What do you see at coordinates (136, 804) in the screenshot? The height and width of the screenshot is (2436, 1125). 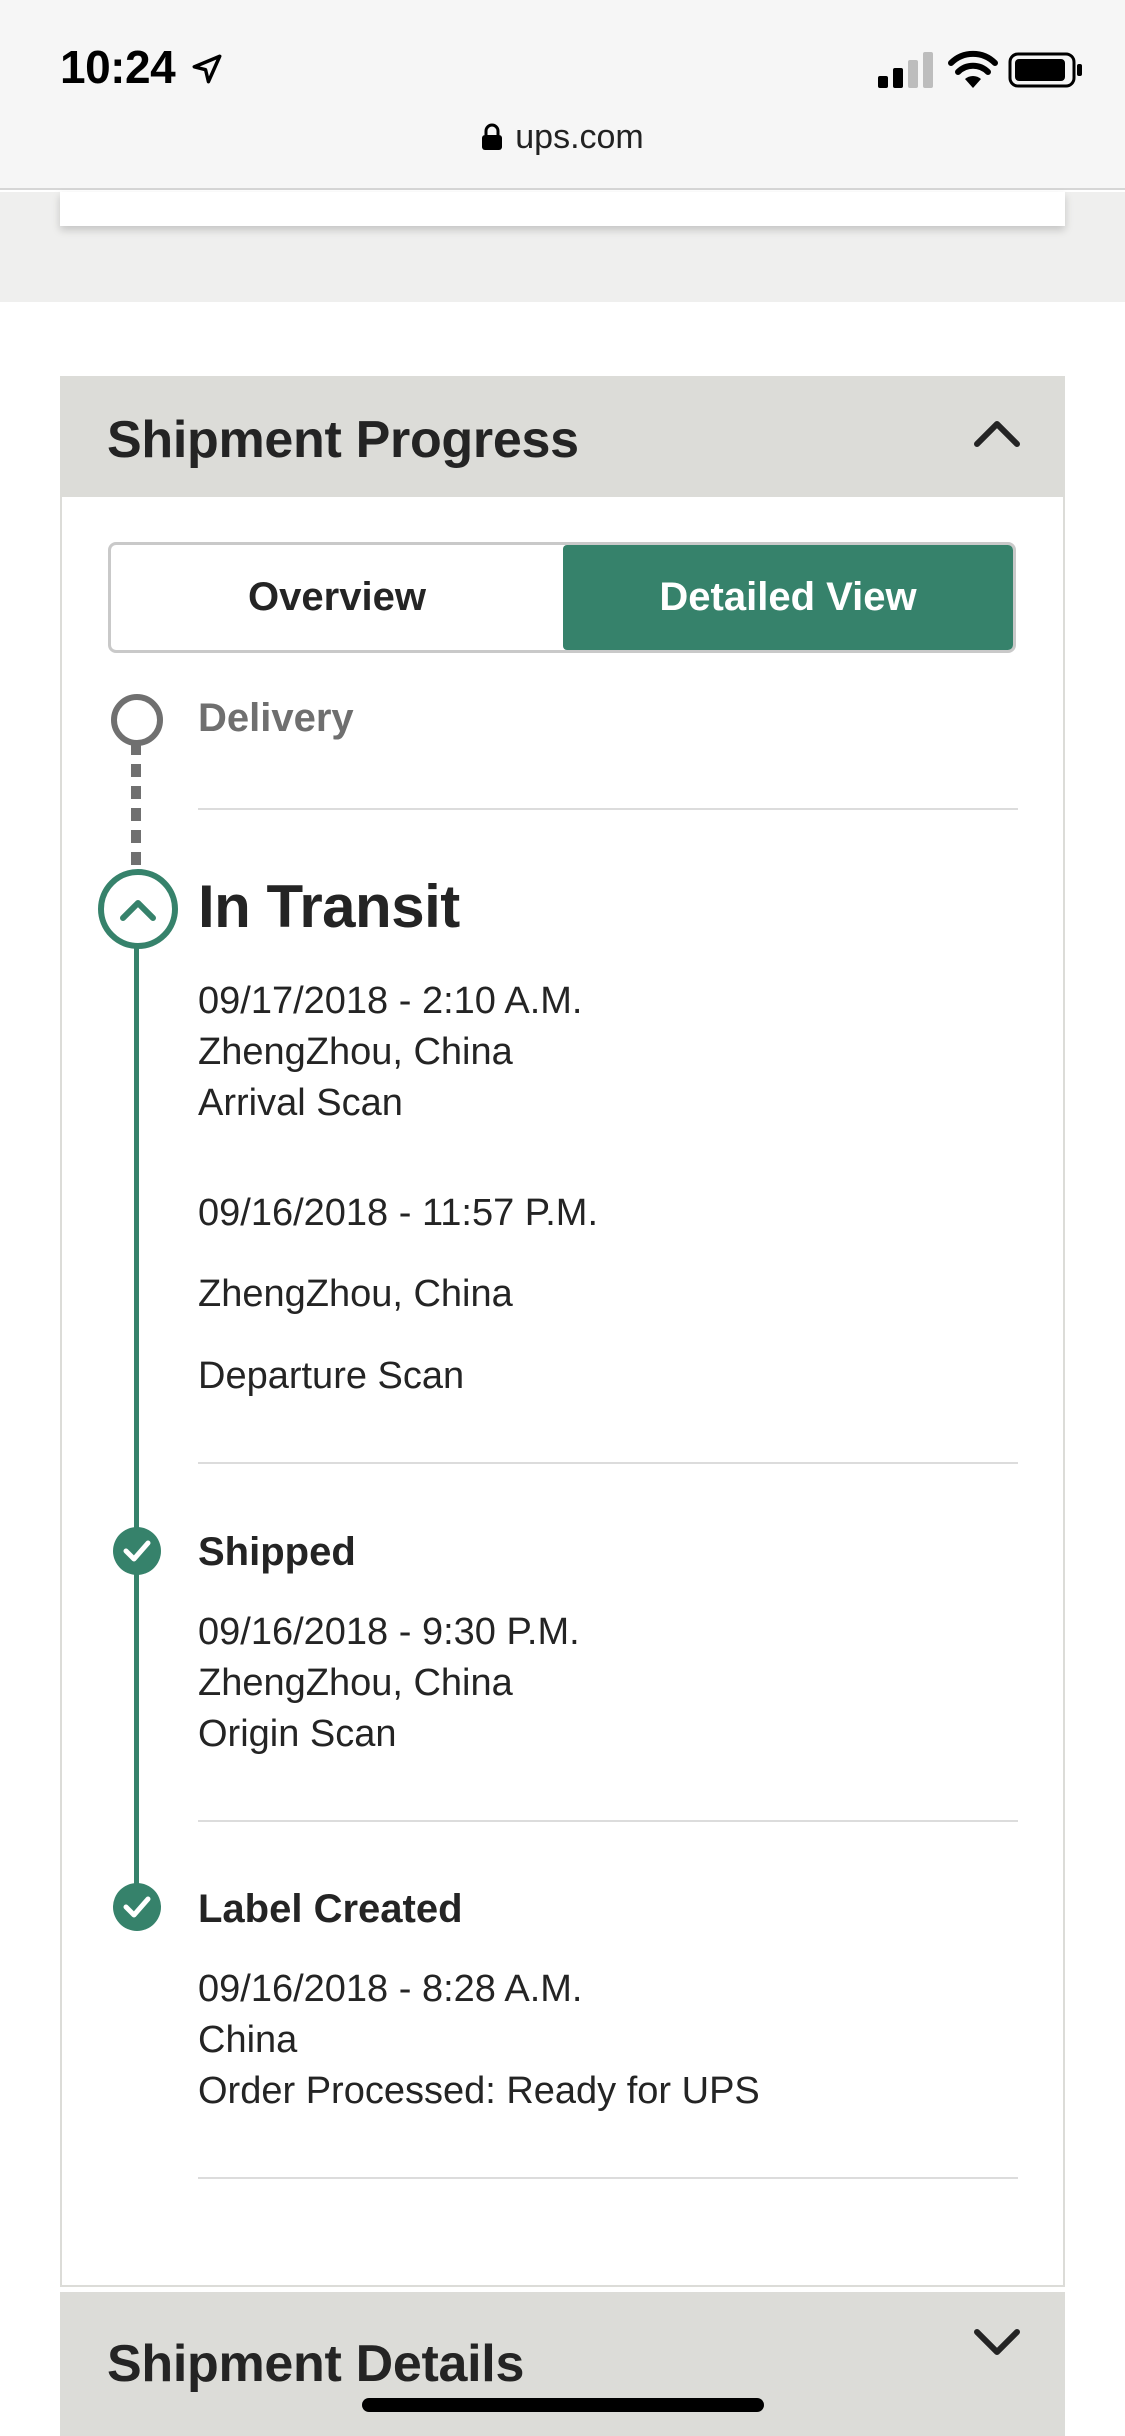 I see `timeline-dotted-connector` at bounding box center [136, 804].